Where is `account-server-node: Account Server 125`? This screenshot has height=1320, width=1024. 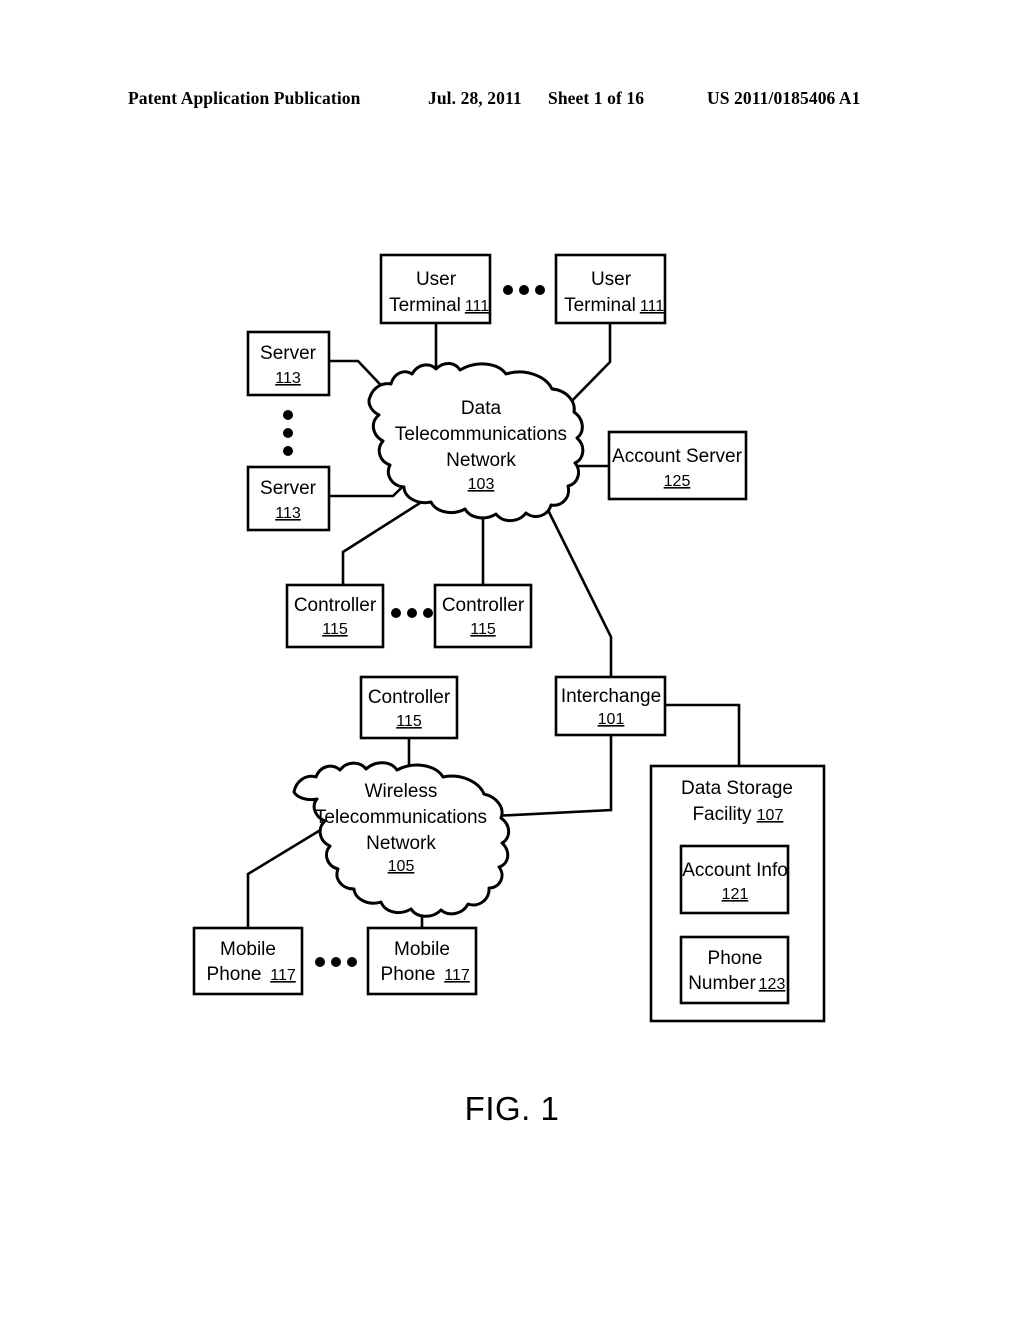
account-server-node: Account Server 125 is located at coordinates (677, 465).